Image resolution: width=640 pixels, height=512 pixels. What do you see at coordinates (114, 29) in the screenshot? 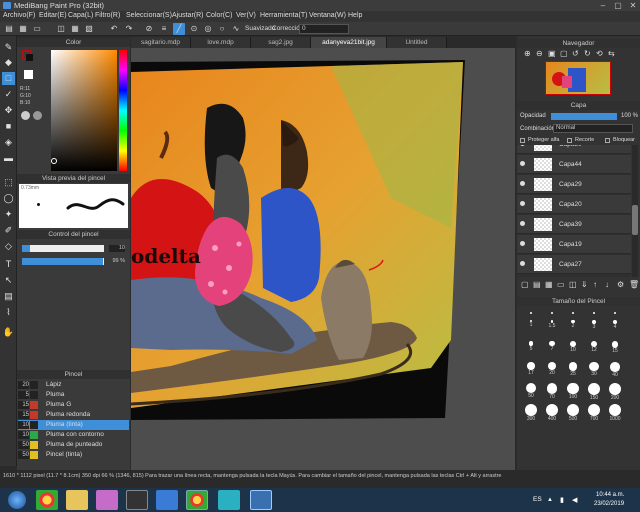
I see `undo-icon: ↶` at bounding box center [114, 29].